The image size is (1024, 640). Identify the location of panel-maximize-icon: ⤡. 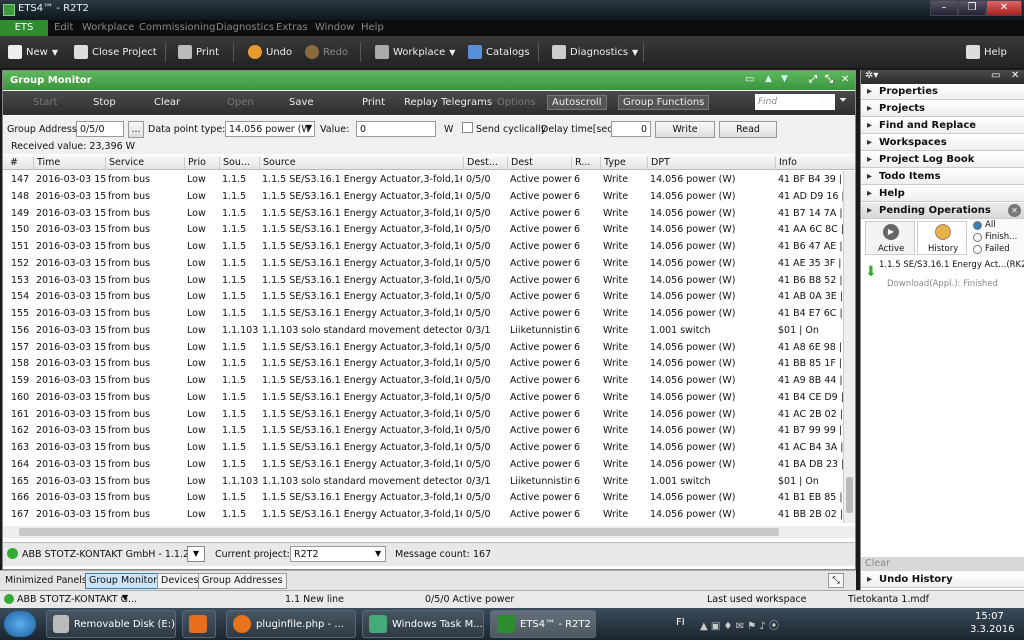
(829, 79).